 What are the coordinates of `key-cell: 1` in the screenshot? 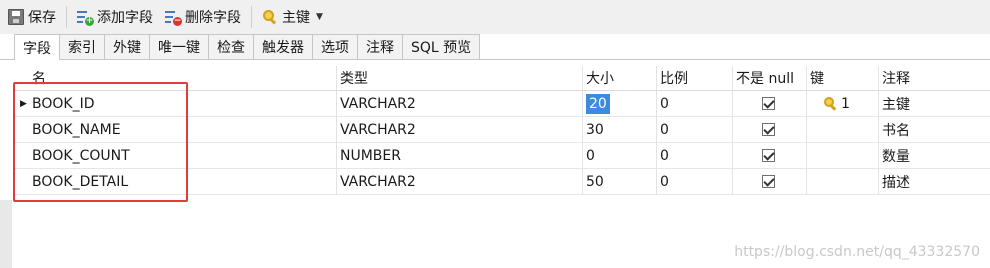 It's located at (848, 103).